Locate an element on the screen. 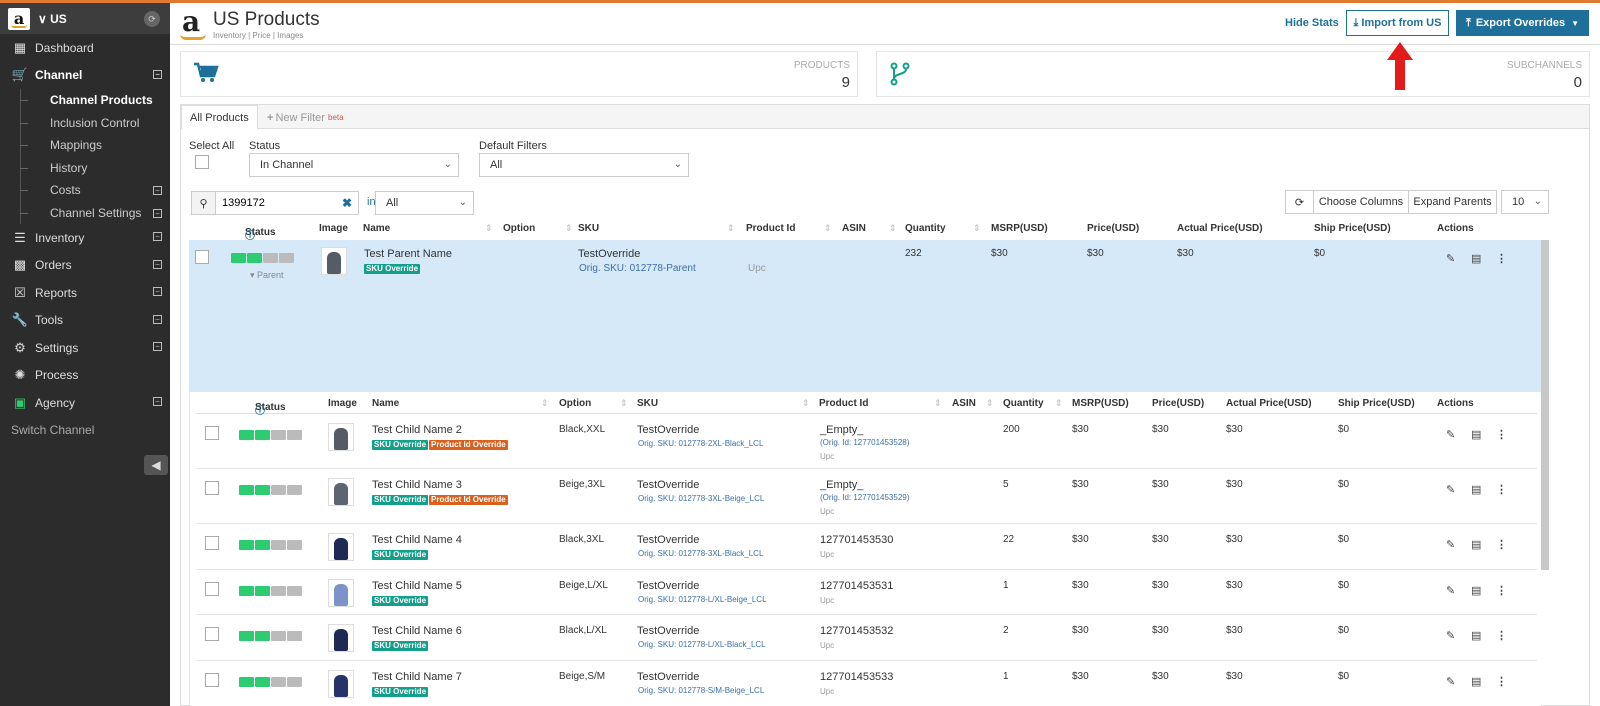  sidebar-item-tools: 🔧 Tools − is located at coordinates (85, 321).